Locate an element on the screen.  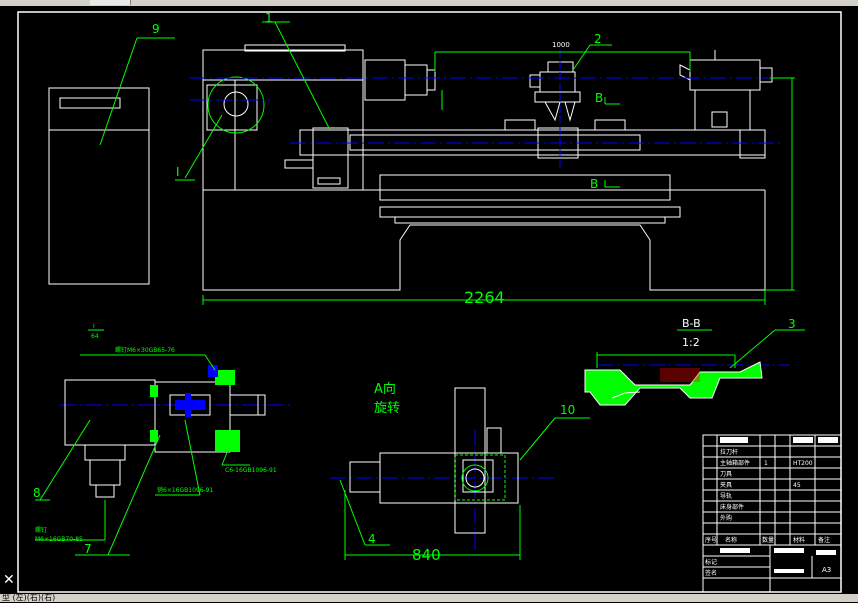
tb-row-6: 床身部件 is located at coordinates (732, 507).